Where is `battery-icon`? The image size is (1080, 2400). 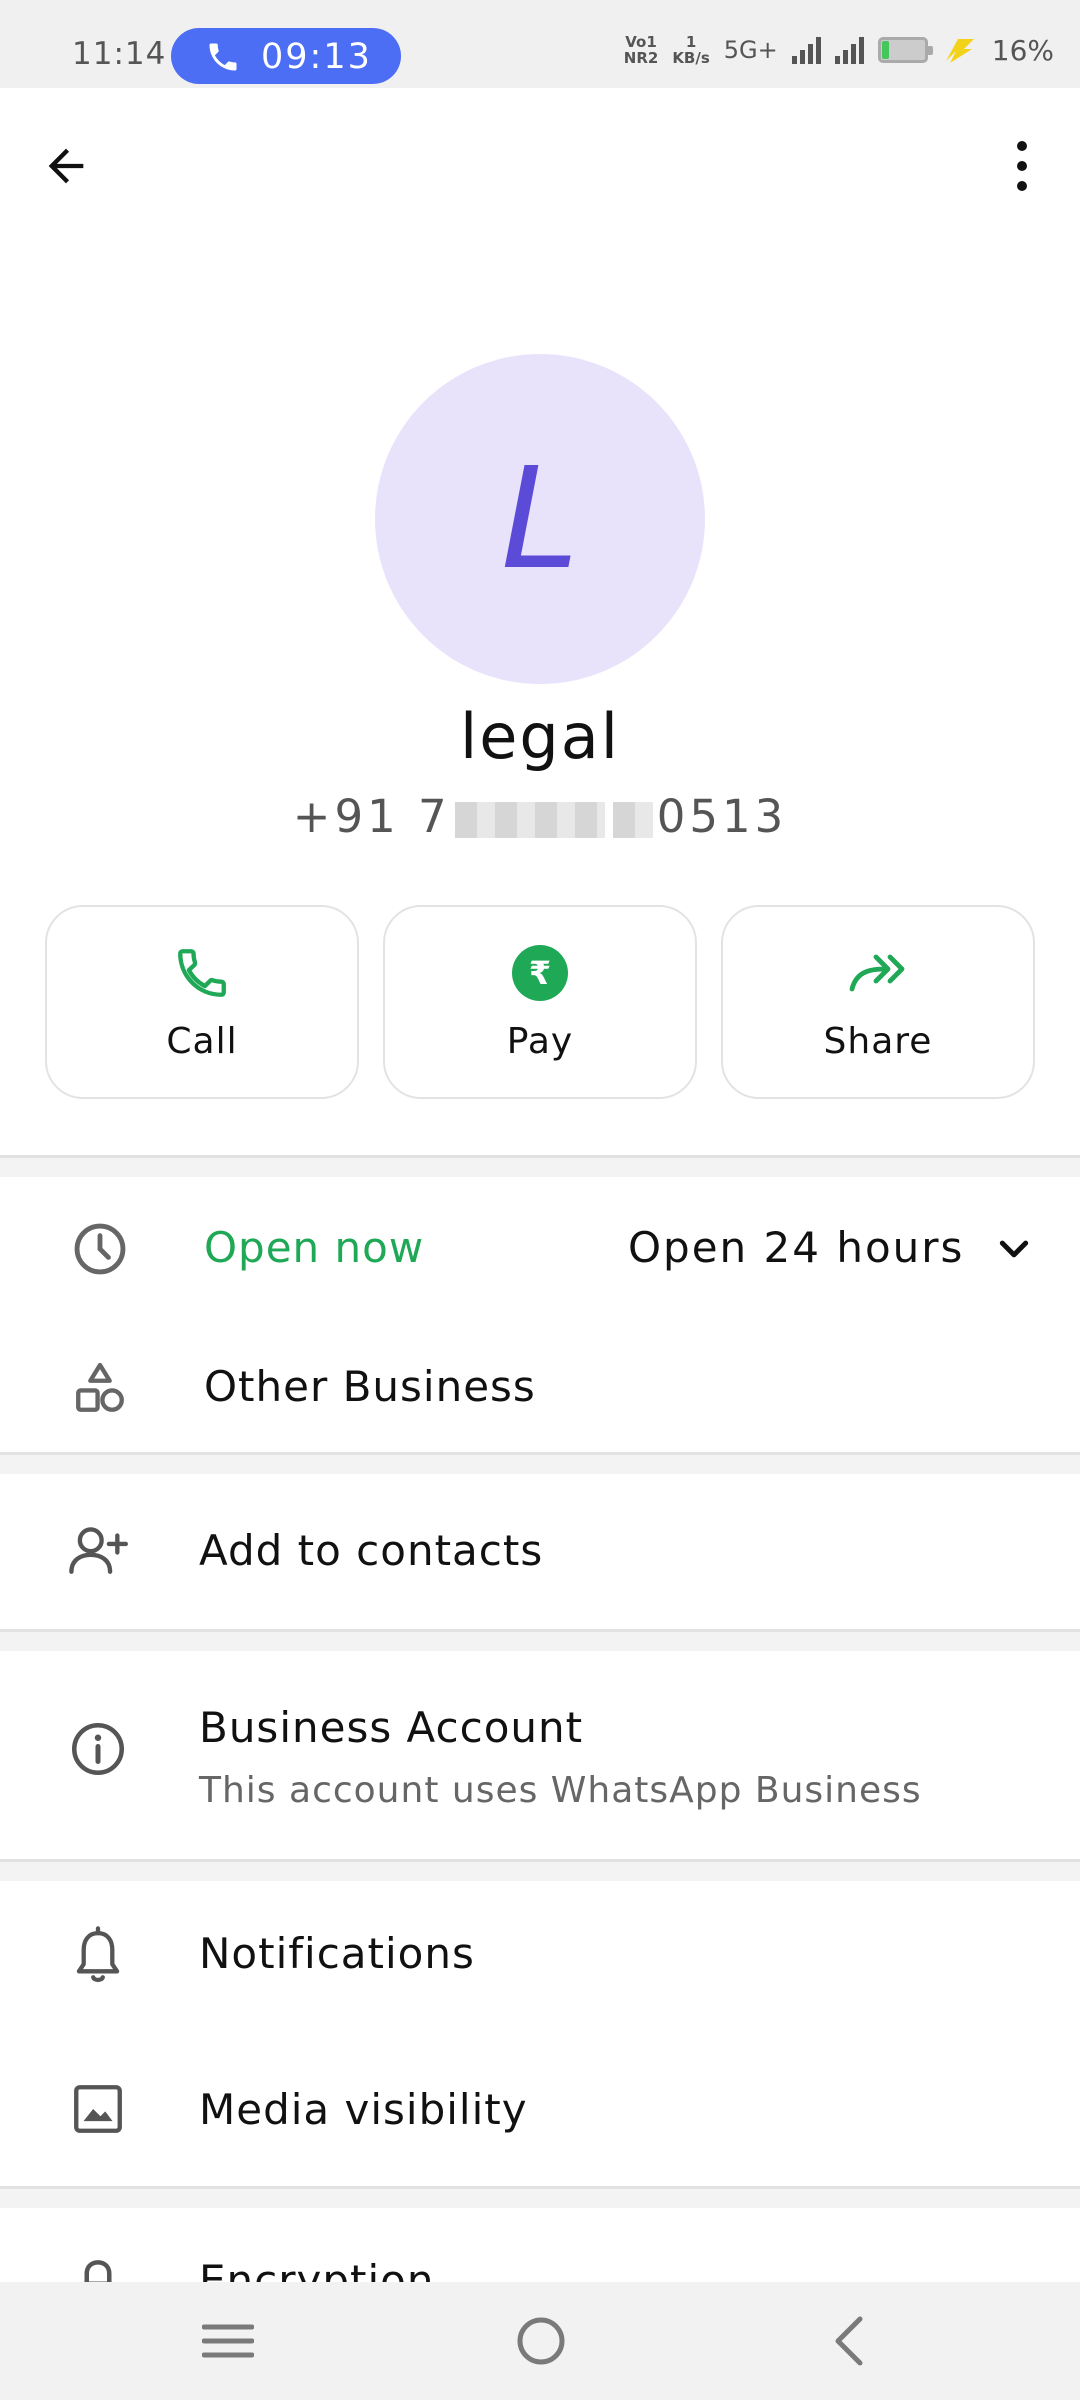
battery-icon is located at coordinates (905, 50).